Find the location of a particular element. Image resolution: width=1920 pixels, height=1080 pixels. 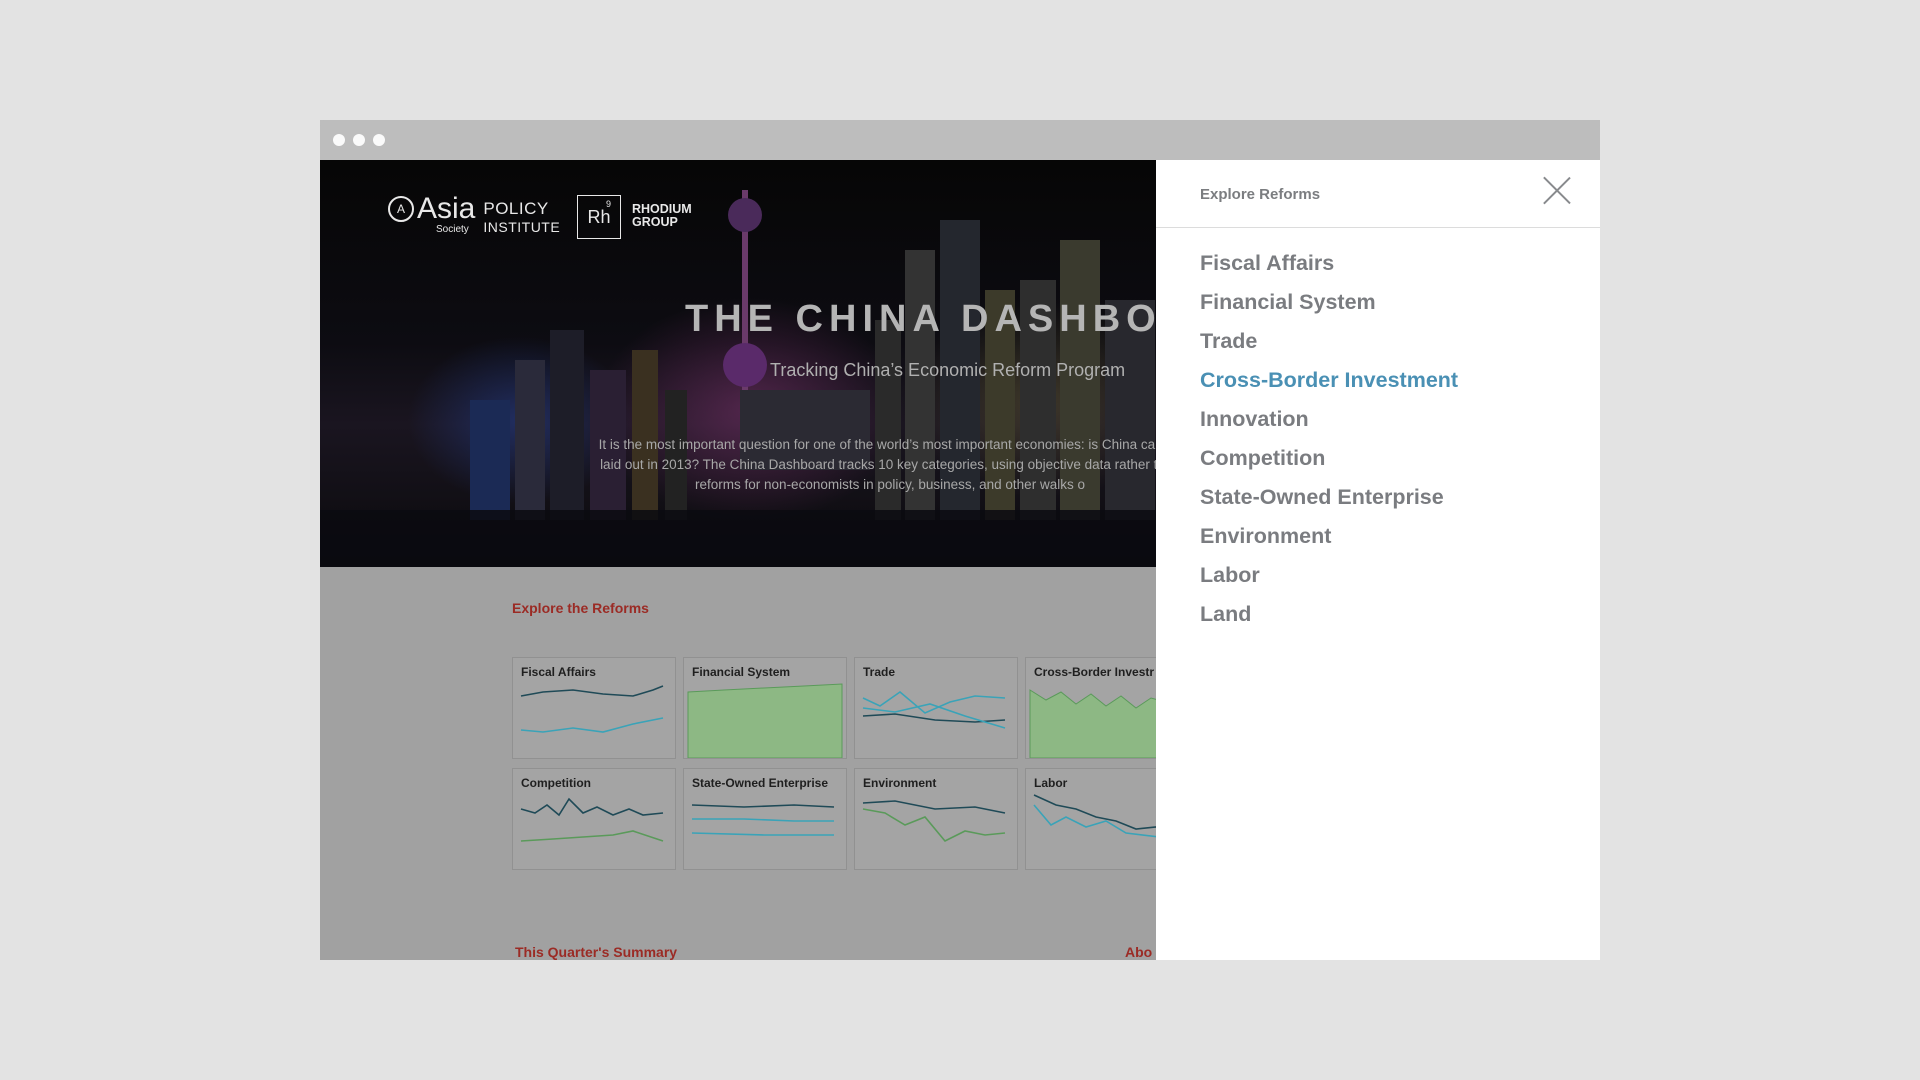

reform-card-label: Cross-Border Investr is located at coordinates (1094, 672).